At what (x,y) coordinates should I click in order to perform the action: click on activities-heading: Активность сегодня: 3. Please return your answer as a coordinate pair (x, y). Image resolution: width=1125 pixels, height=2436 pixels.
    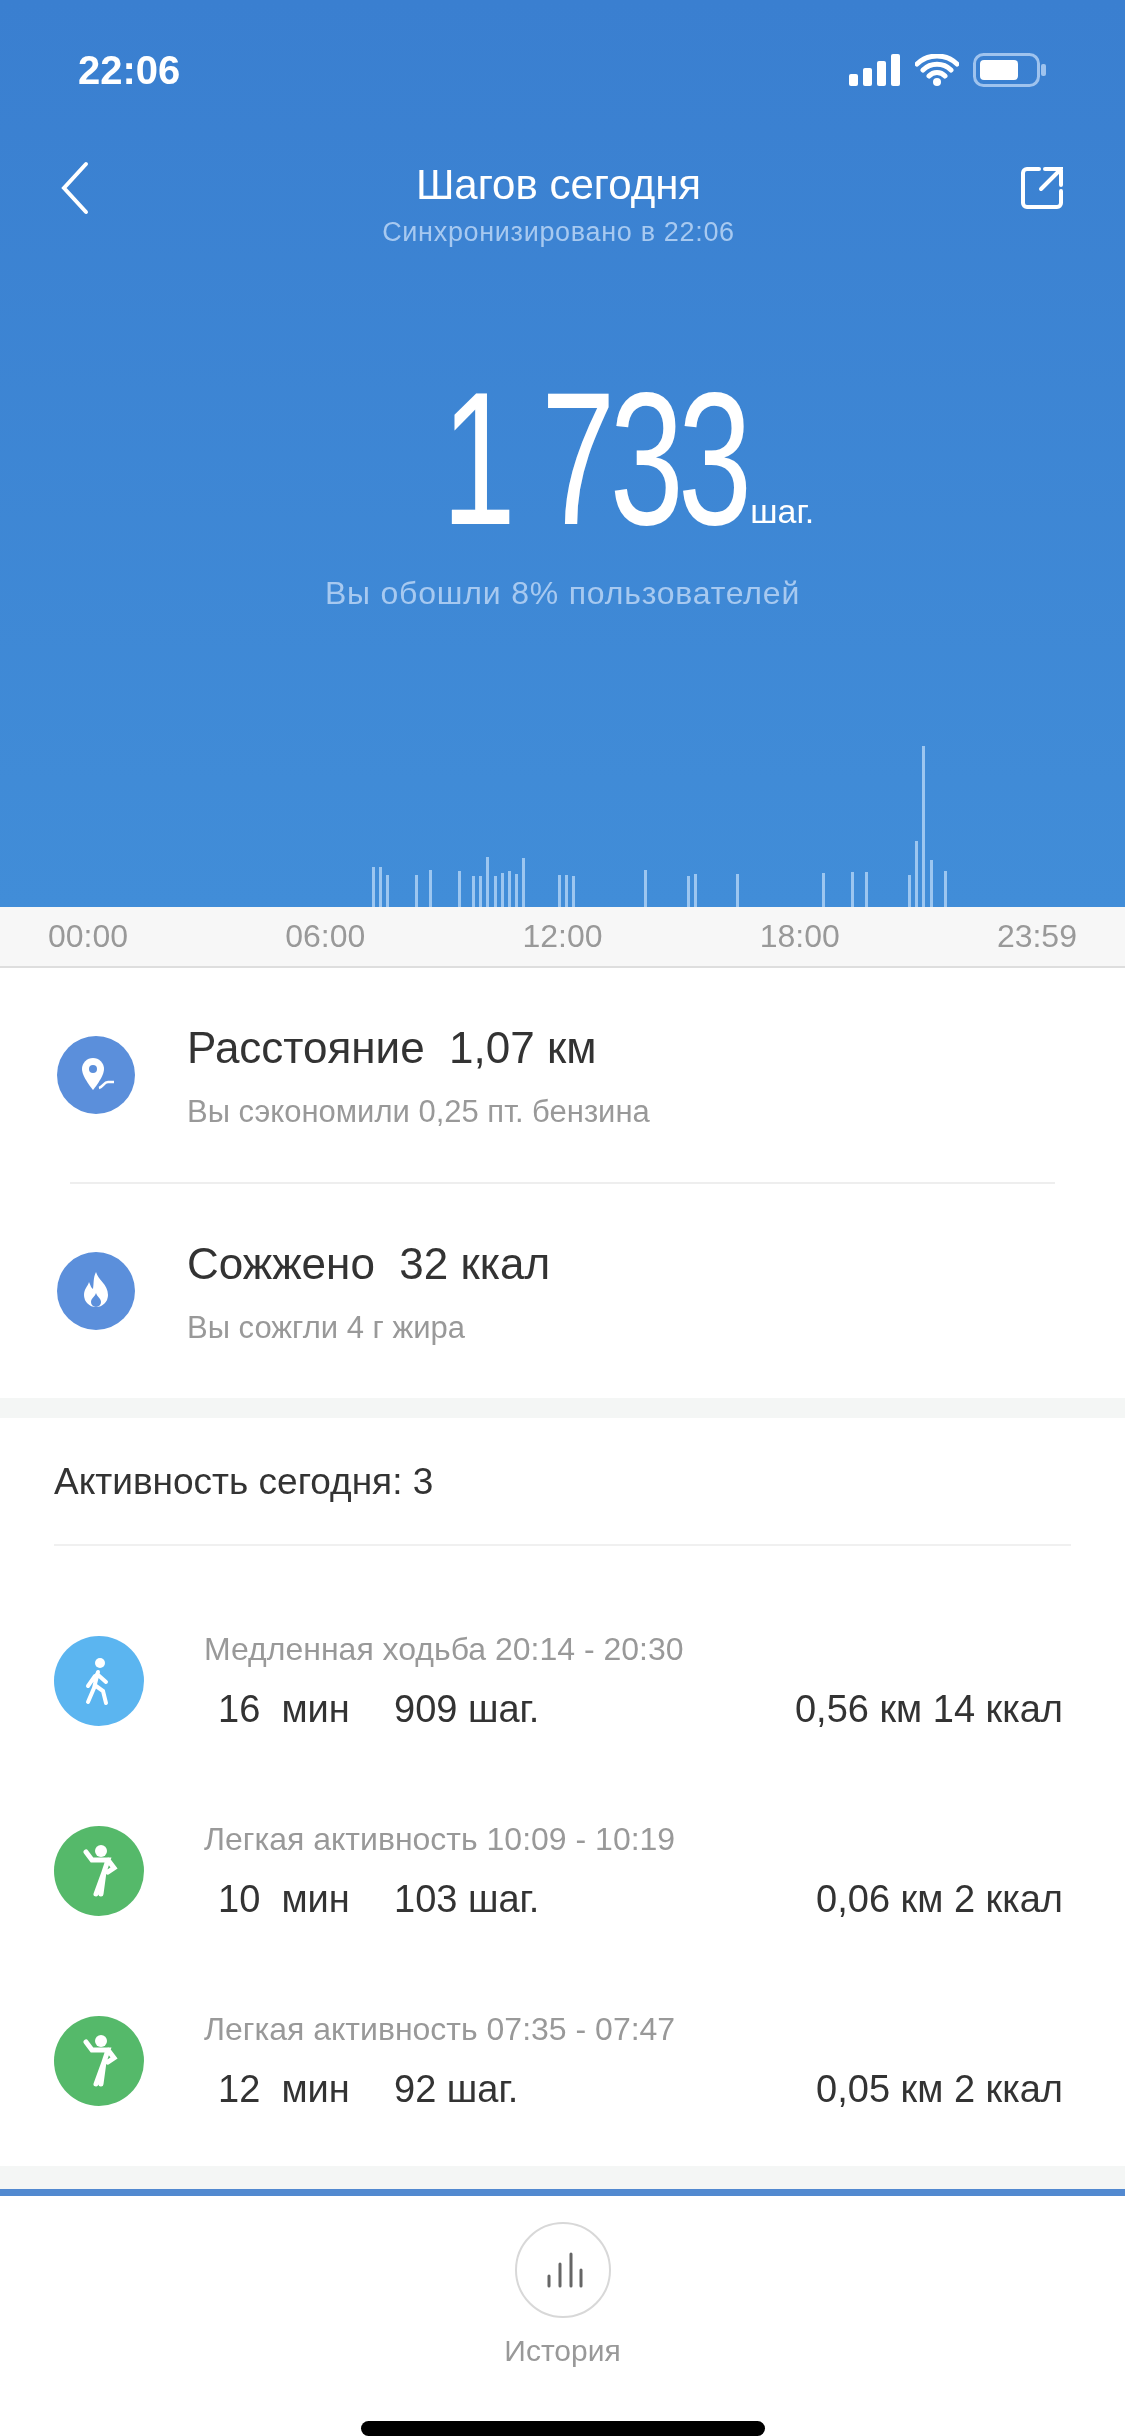
    Looking at the image, I should click on (562, 1482).